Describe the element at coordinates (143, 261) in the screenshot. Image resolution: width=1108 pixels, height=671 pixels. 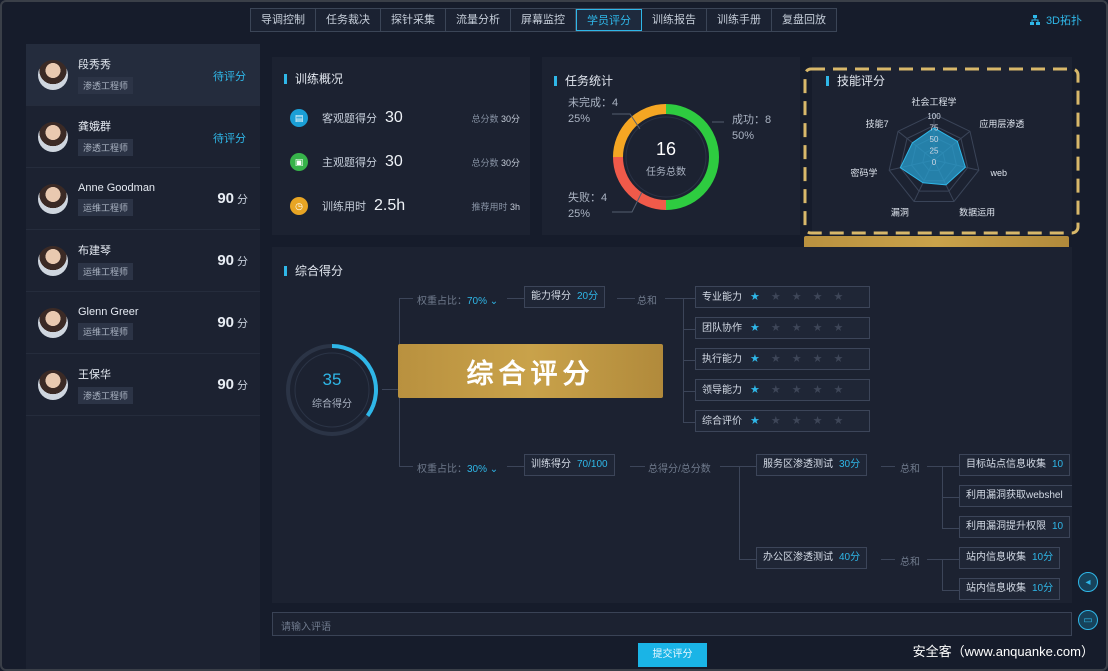
I see `student-item: 布建琴 运维工程师 90 分` at that location.